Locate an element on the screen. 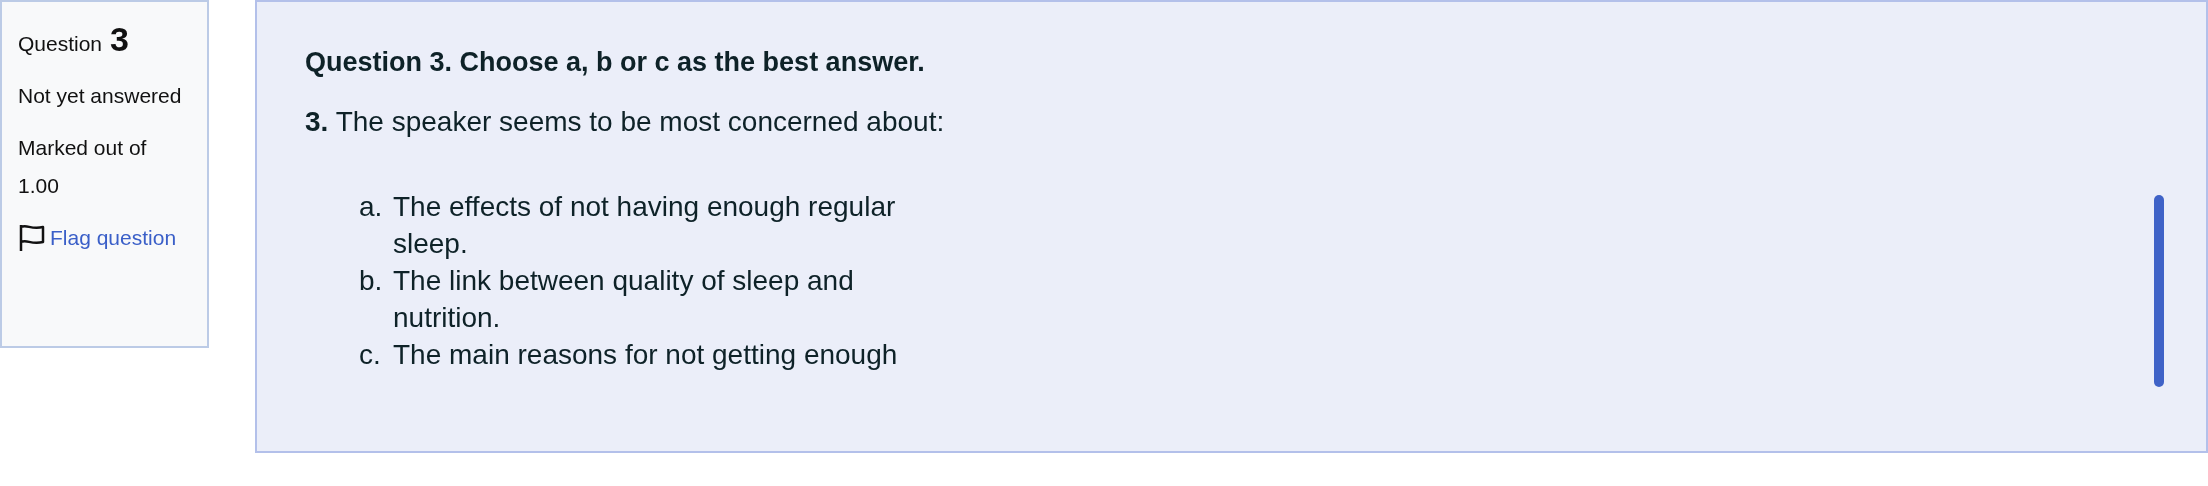  question-heading: Question 3. Choose a, b or c as the best answer. is located at coordinates (615, 62).